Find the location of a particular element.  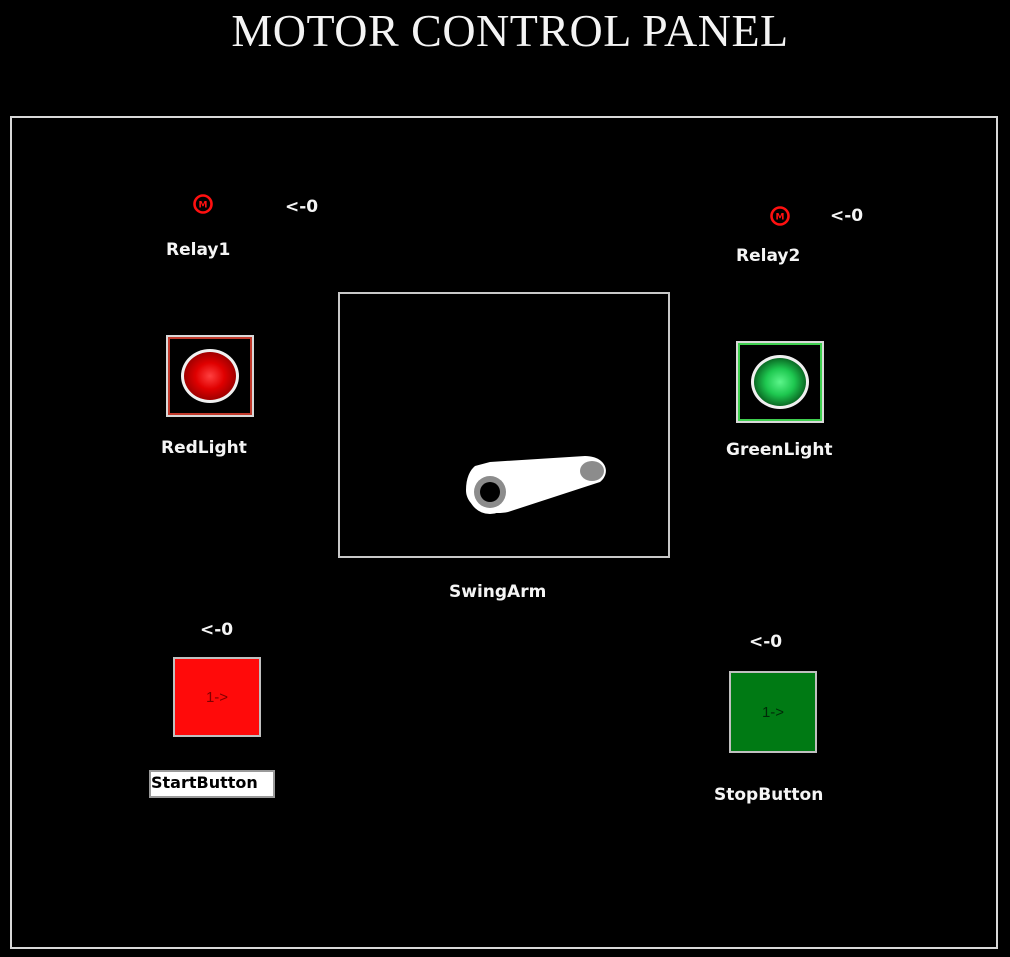

start-button-face-text: 1-> is located at coordinates (217, 697).